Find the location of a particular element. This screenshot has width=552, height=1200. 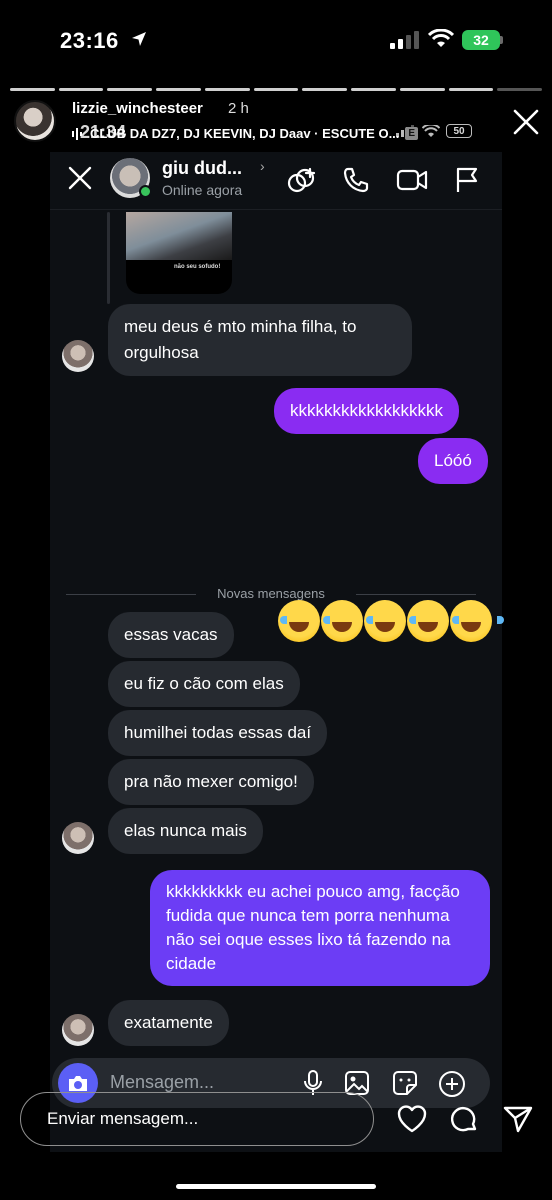

message-bubble: Lóóó is located at coordinates (453, 461).